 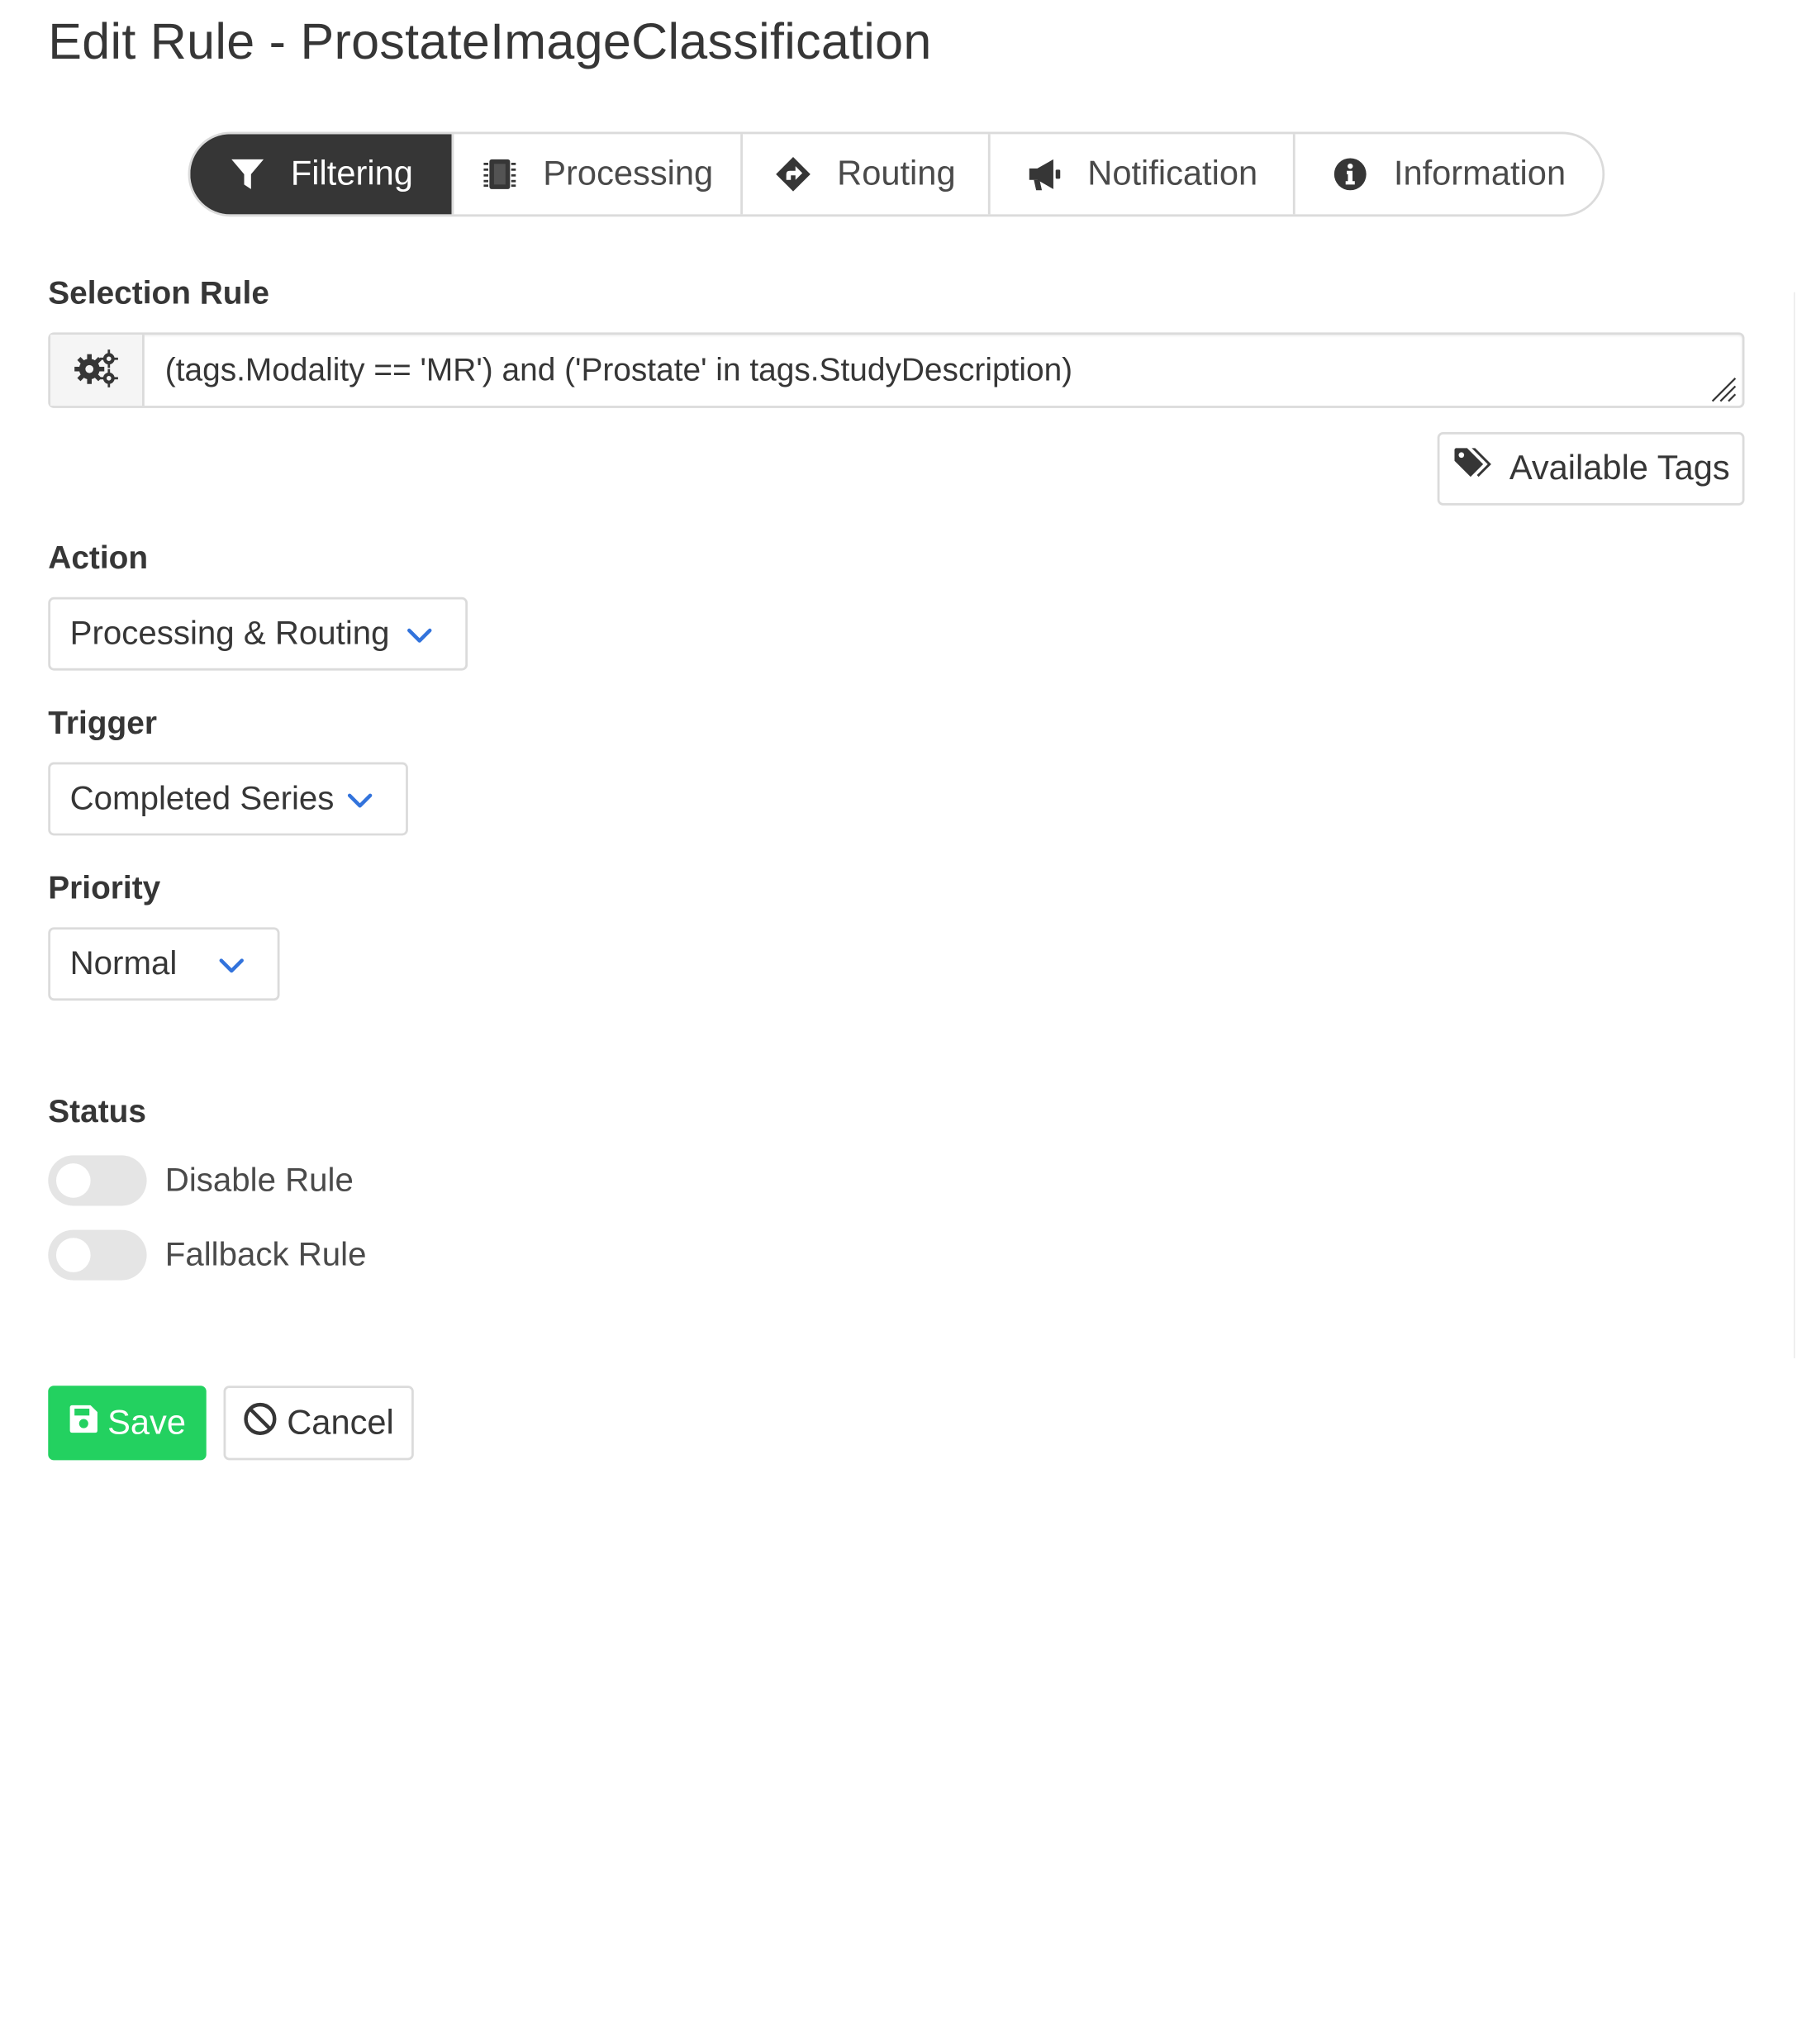 I want to click on status-label: Status, so click(x=97, y=1111).